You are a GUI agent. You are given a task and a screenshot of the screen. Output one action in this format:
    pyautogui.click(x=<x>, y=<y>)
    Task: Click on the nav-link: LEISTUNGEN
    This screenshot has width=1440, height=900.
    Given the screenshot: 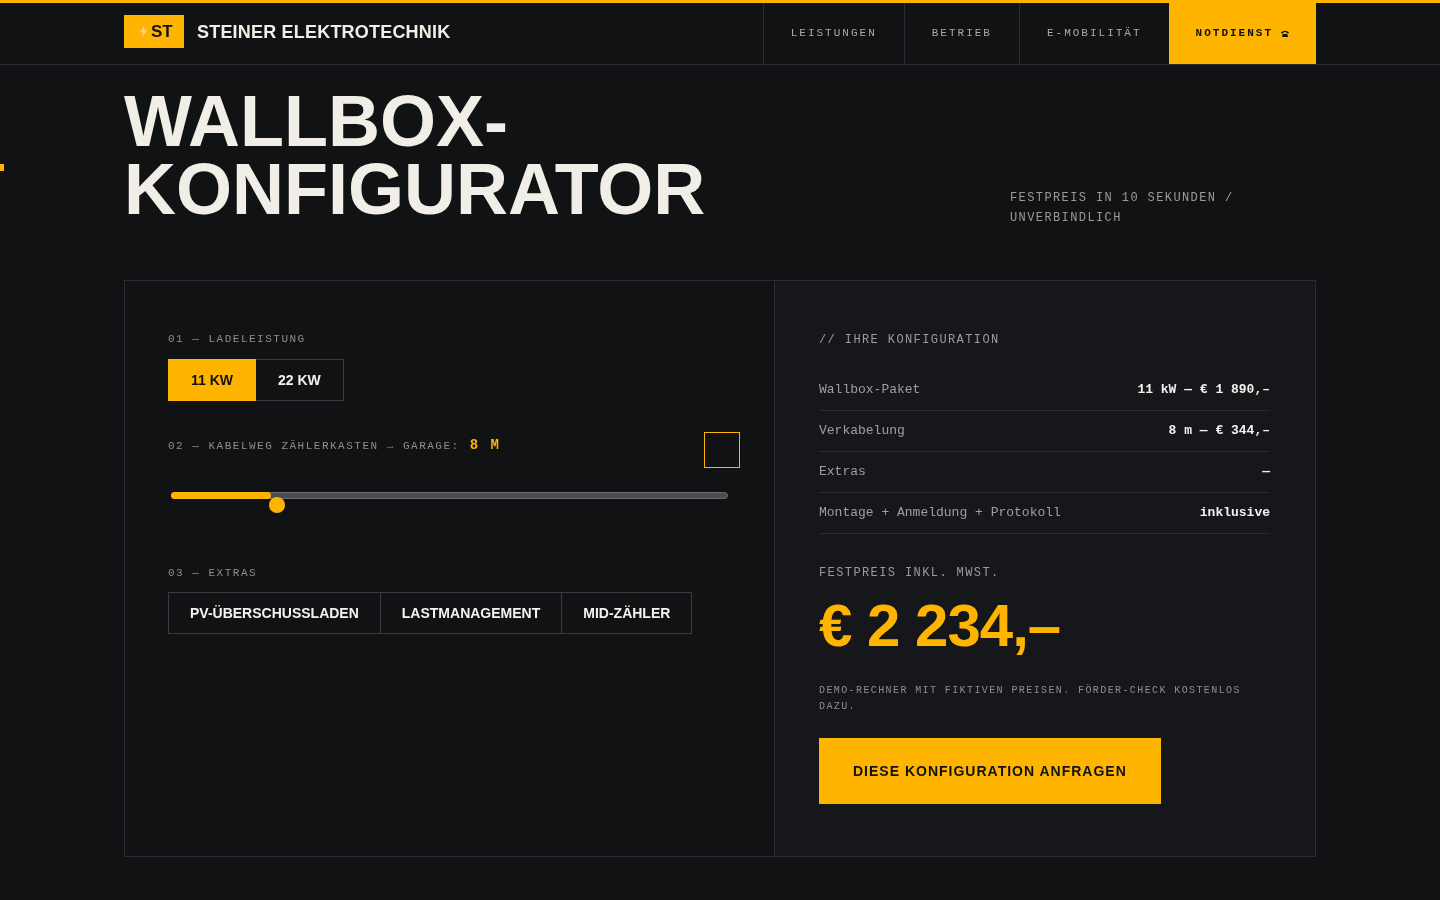 What is the action you would take?
    pyautogui.click(x=833, y=33)
    